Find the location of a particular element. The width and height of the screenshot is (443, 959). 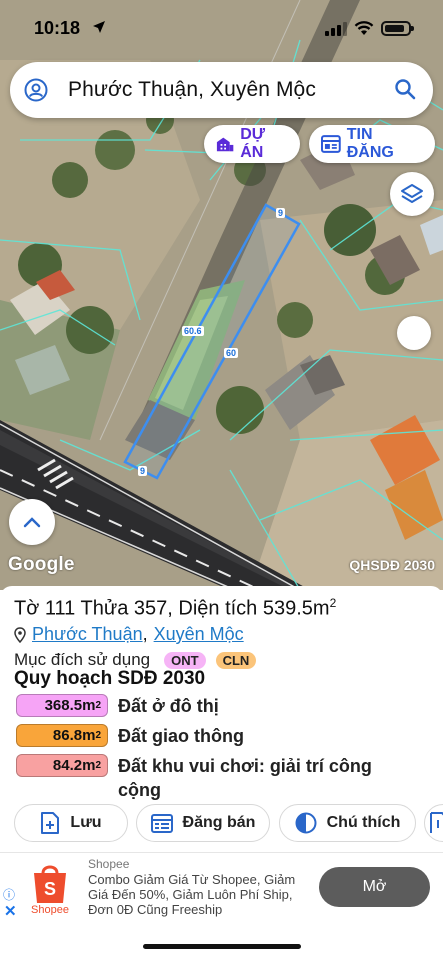

dim-label-left: 60.6 is located at coordinates (193, 331).